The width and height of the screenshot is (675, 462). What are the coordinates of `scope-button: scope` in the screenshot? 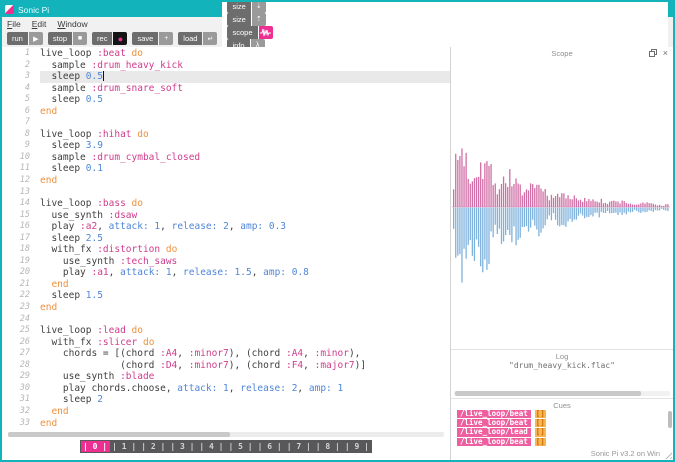 It's located at (447, 32).